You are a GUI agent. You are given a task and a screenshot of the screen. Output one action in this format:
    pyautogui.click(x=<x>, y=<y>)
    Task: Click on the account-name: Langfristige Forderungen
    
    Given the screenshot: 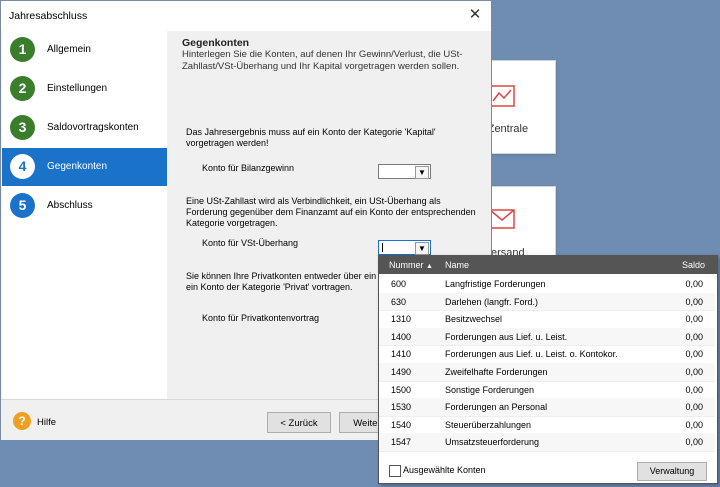 What is the action you would take?
    pyautogui.click(x=495, y=284)
    